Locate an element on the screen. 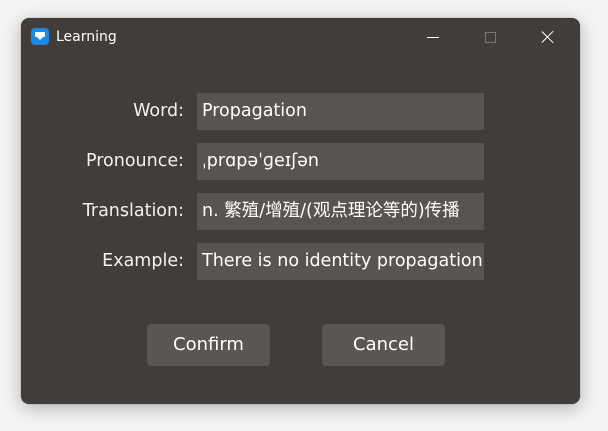 The image size is (608, 431). minimize-button is located at coordinates (433, 37).